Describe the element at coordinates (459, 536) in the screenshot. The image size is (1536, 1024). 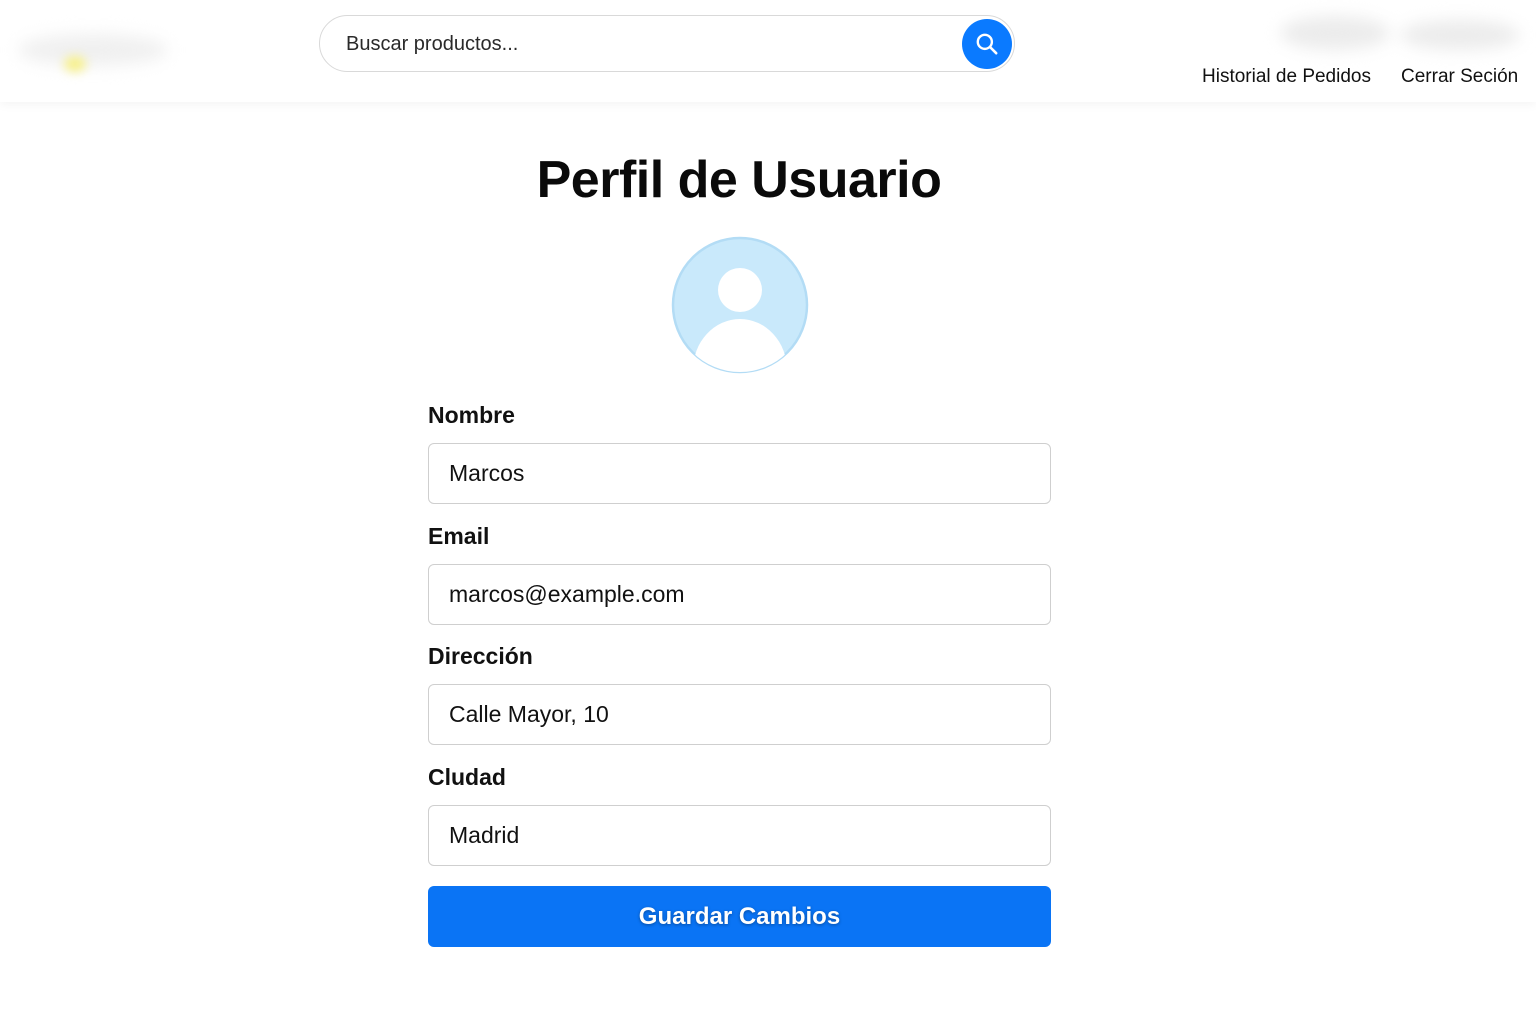
I see `email-label: Email` at that location.